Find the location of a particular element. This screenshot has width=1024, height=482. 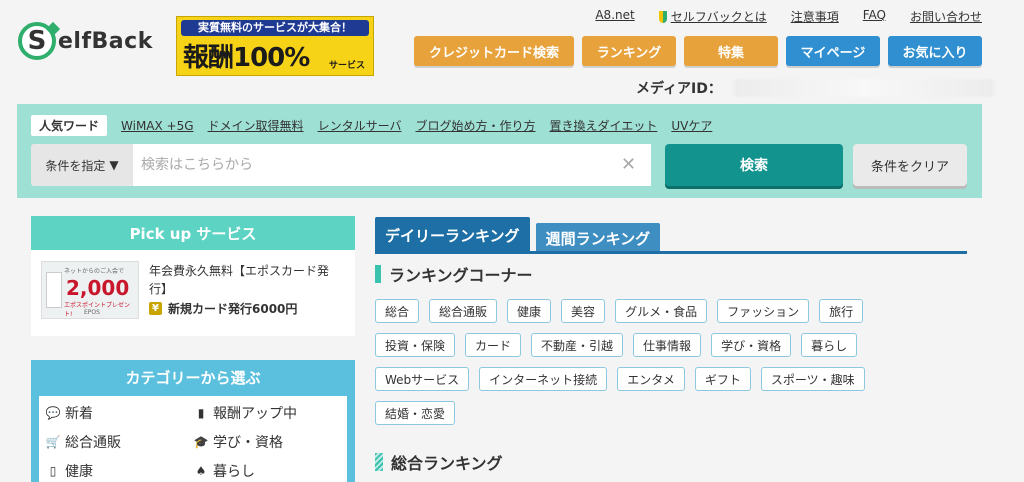

main-nav: クレジットカード検索 ランキング 特集 マイページ お気に入り is located at coordinates (698, 51).